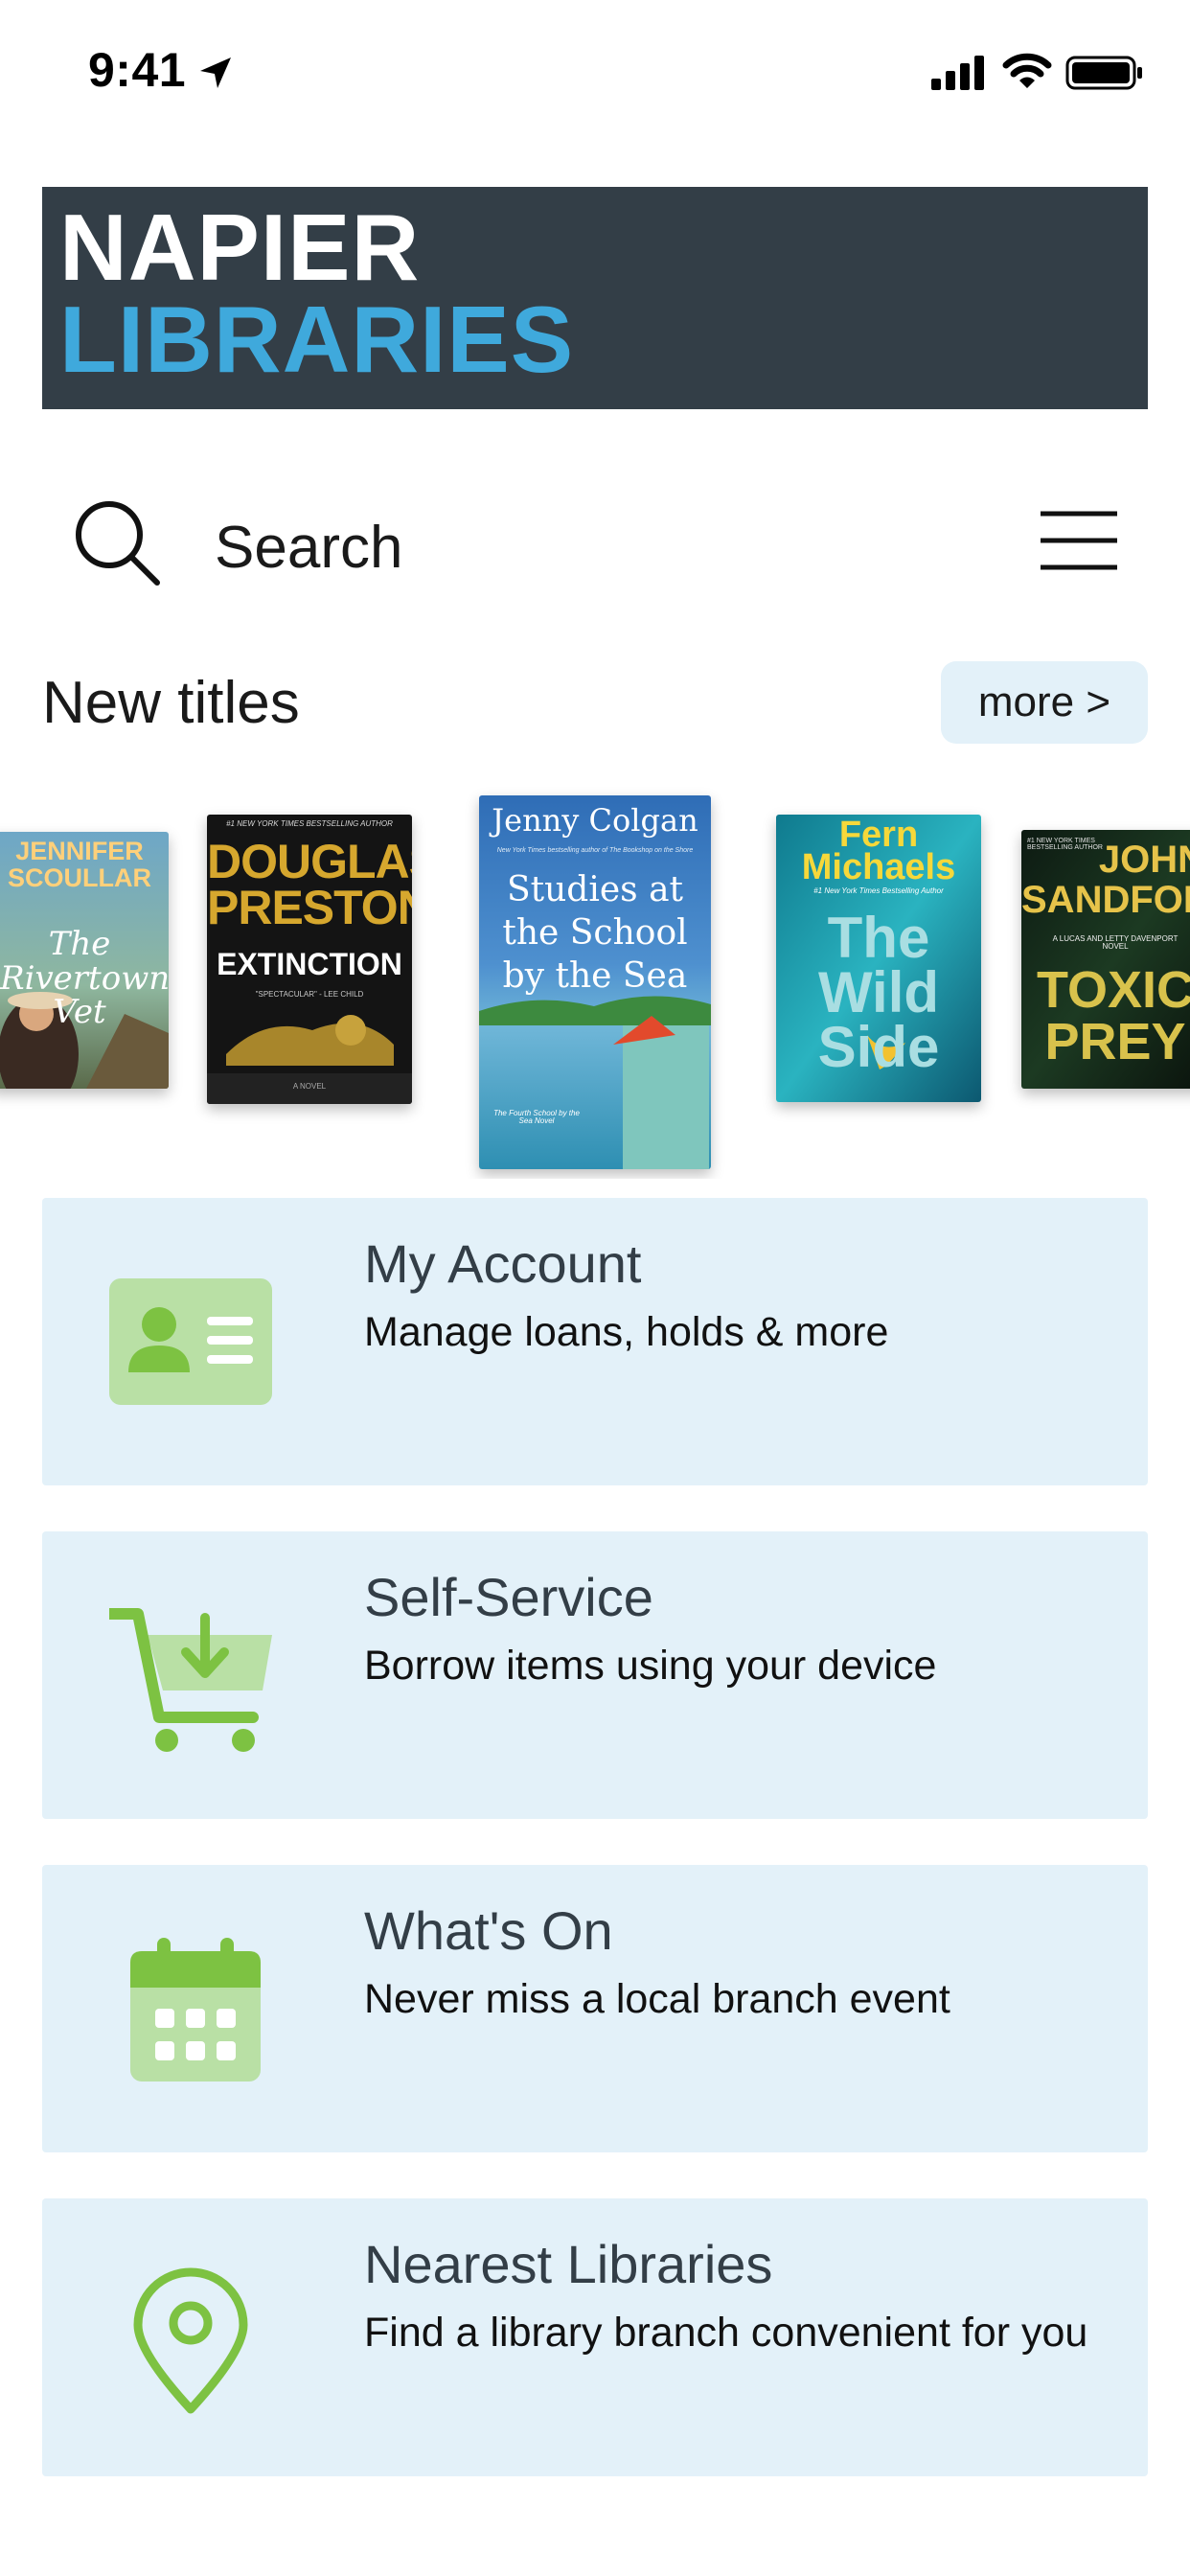 This screenshot has height=2576, width=1190. I want to click on my-account-card: My Account Manage loans, holds & more, so click(595, 1341).